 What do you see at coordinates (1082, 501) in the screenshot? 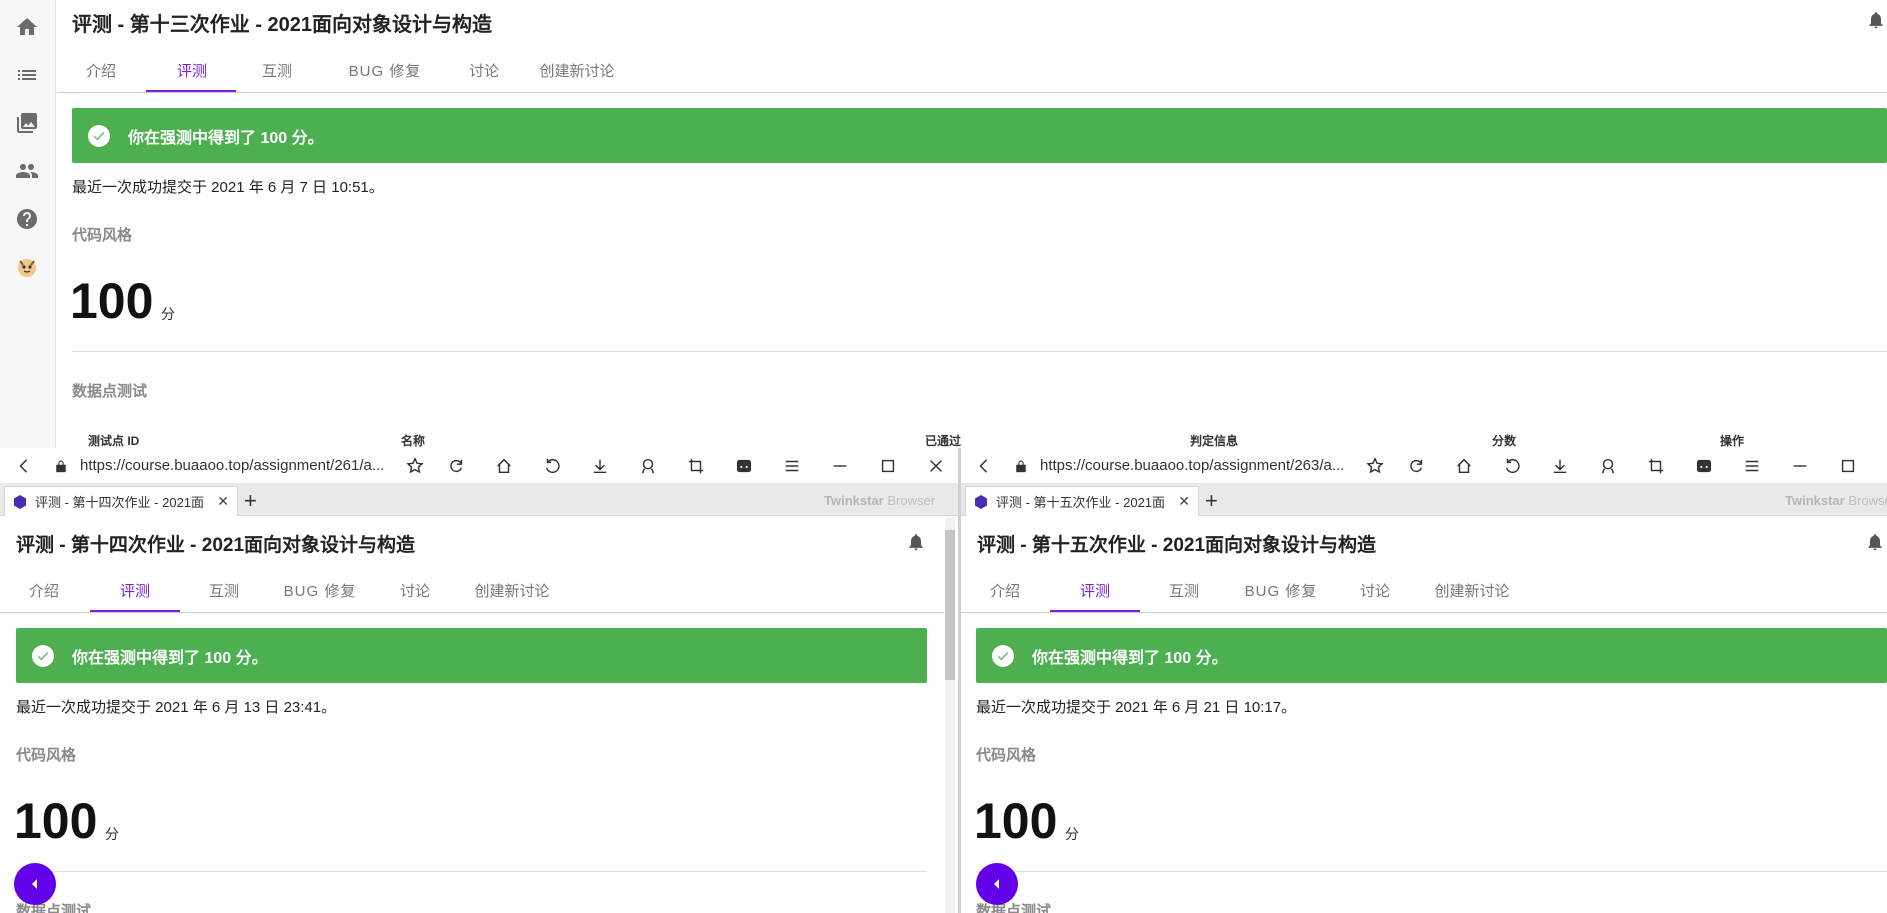
I see `browser-tab: 评测 - 第十五次作业 - 2021面 ✕` at bounding box center [1082, 501].